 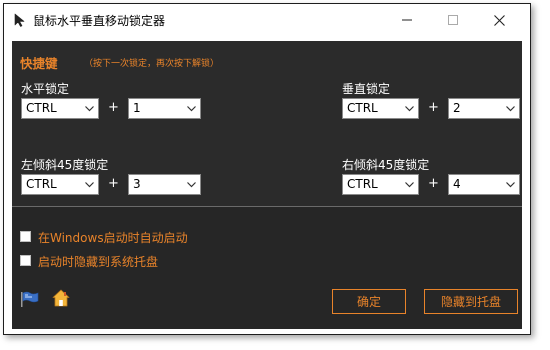 What do you see at coordinates (380, 184) in the screenshot?
I see `right-diagonal-modifier-select: CTRL` at bounding box center [380, 184].